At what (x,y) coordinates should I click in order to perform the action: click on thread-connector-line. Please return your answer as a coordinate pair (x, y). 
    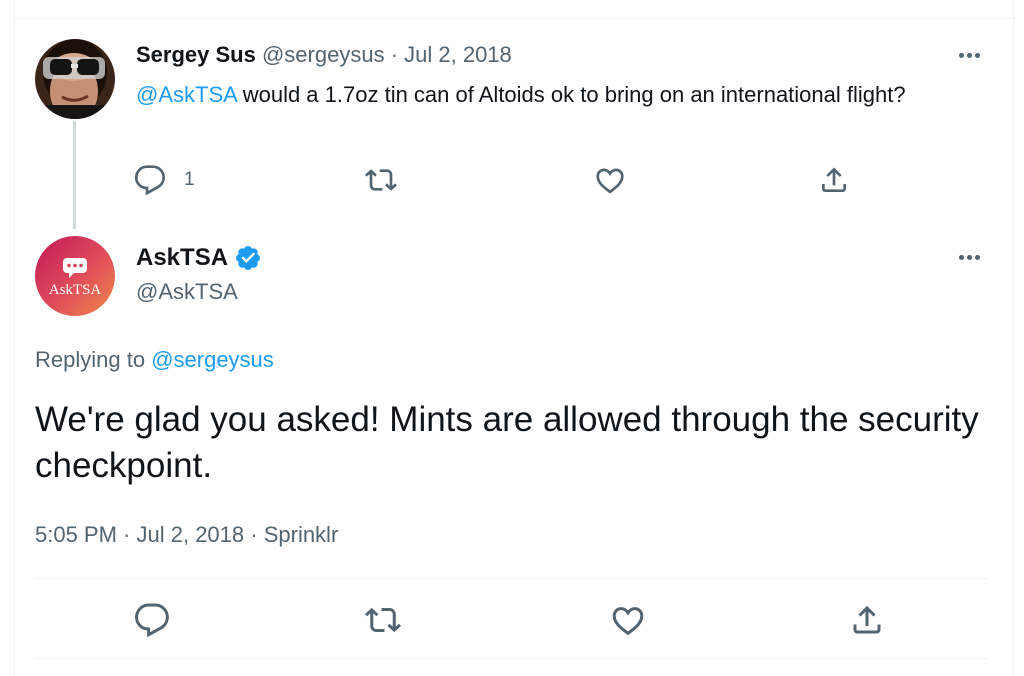
    Looking at the image, I should click on (74, 175).